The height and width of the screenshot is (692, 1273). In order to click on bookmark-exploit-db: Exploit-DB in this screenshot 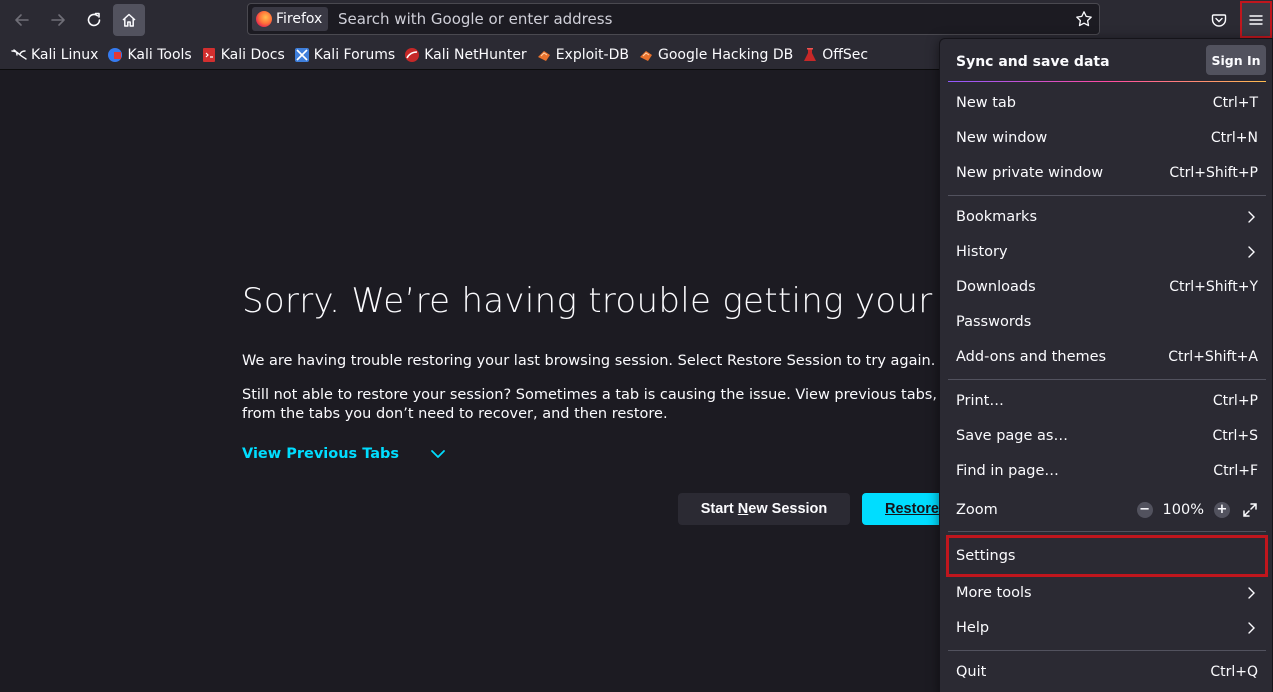, I will do `click(584, 55)`.